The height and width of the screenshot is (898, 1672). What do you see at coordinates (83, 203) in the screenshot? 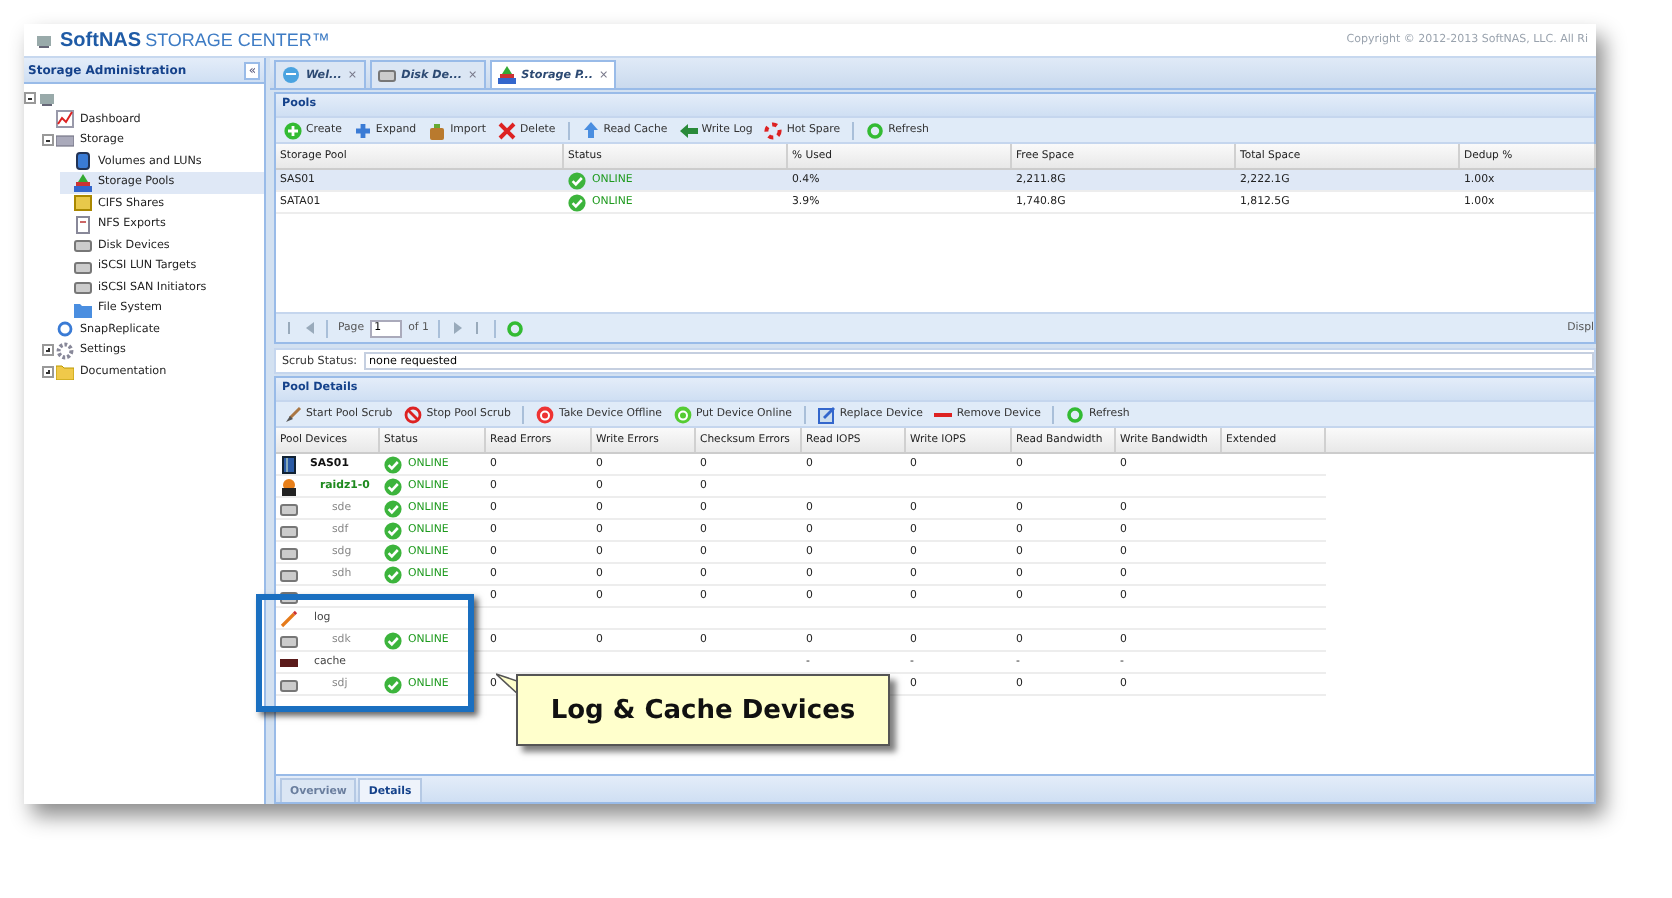
I see `share-icon` at bounding box center [83, 203].